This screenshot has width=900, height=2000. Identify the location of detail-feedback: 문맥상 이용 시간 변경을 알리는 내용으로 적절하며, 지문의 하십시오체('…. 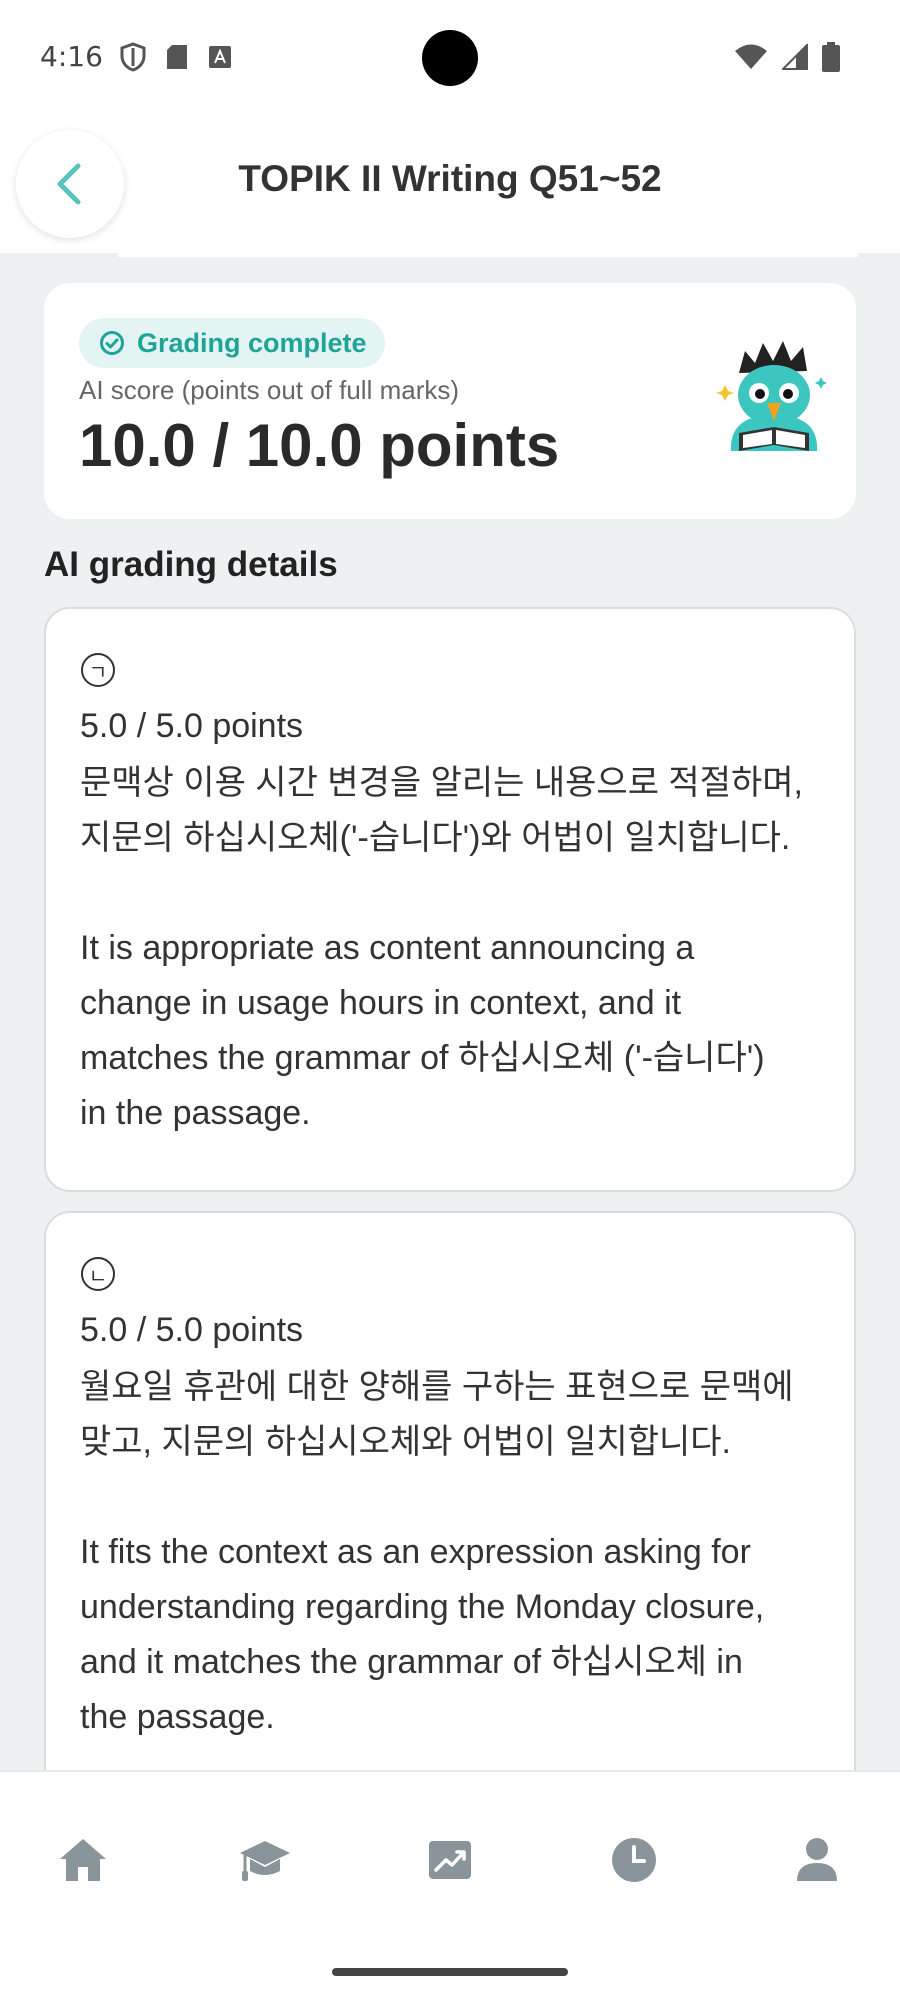
(442, 948).